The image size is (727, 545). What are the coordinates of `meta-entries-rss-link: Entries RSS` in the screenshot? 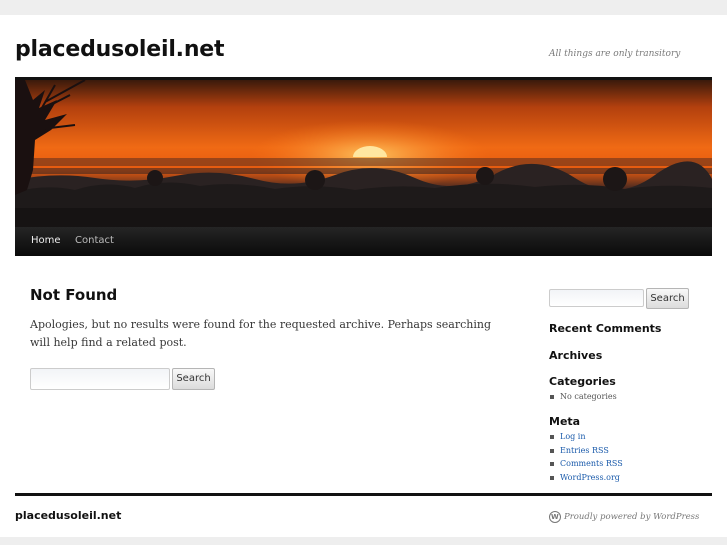 It's located at (586, 451).